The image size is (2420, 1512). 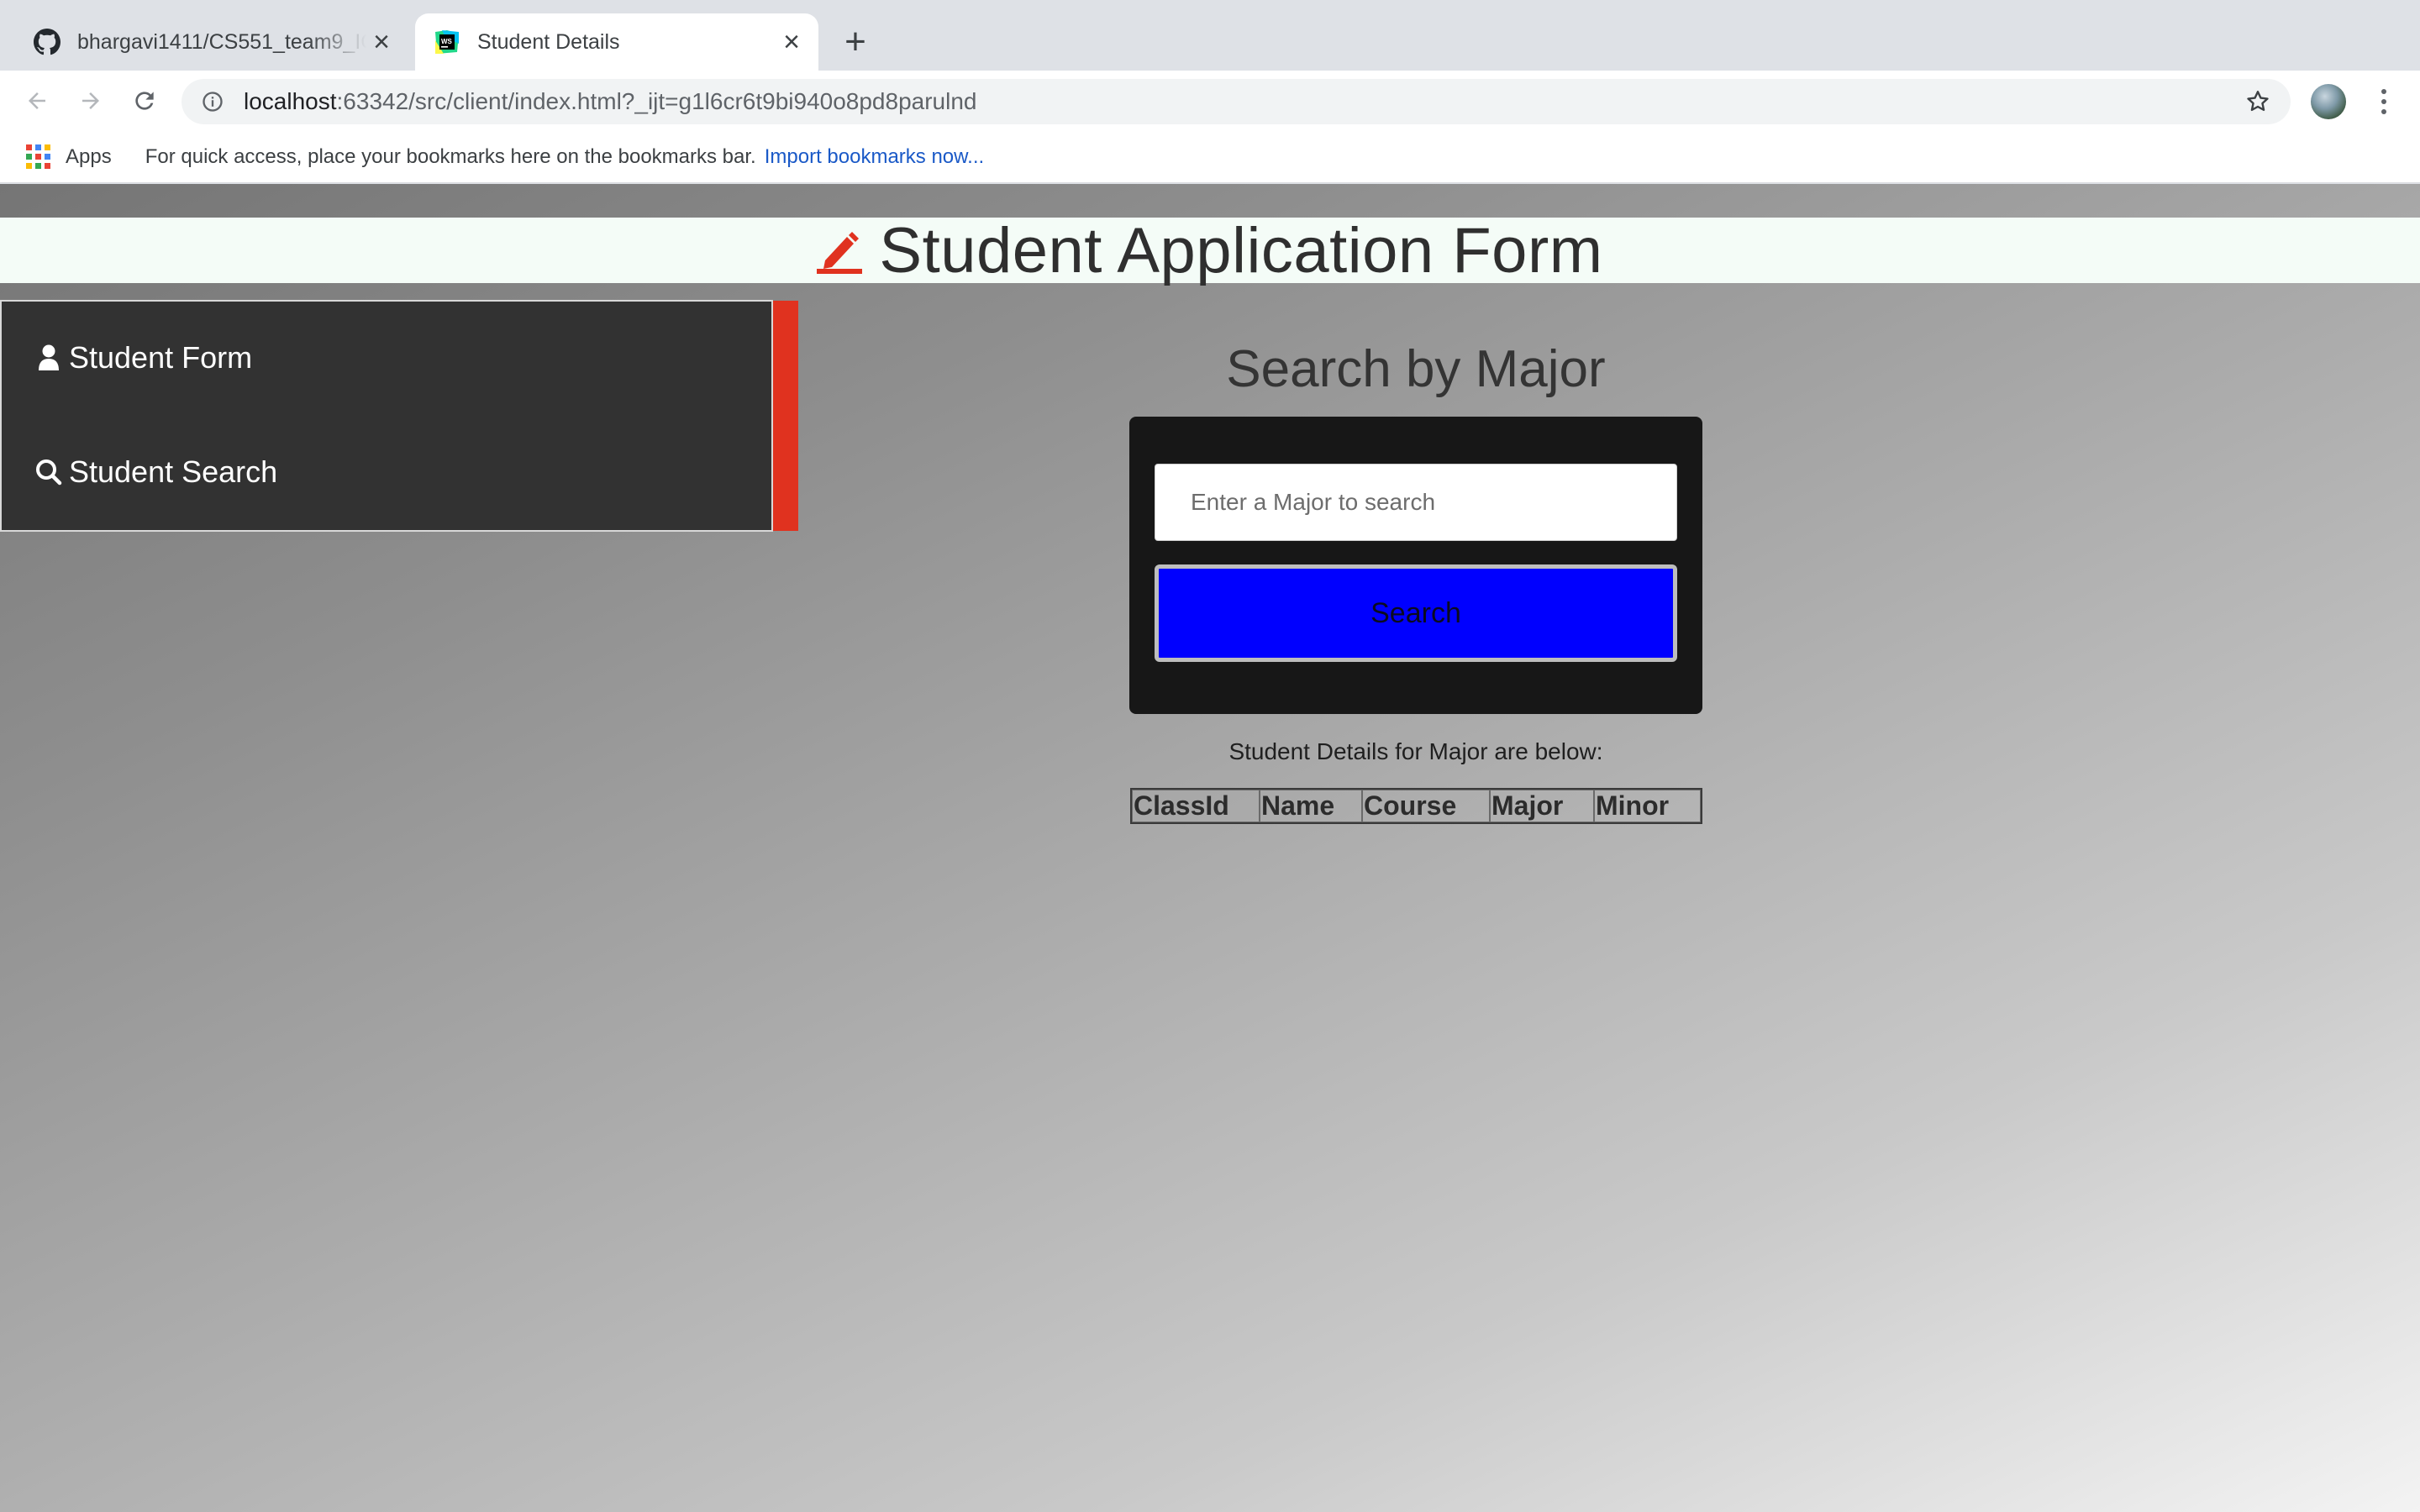 What do you see at coordinates (47, 42) in the screenshot?
I see `github-icon` at bounding box center [47, 42].